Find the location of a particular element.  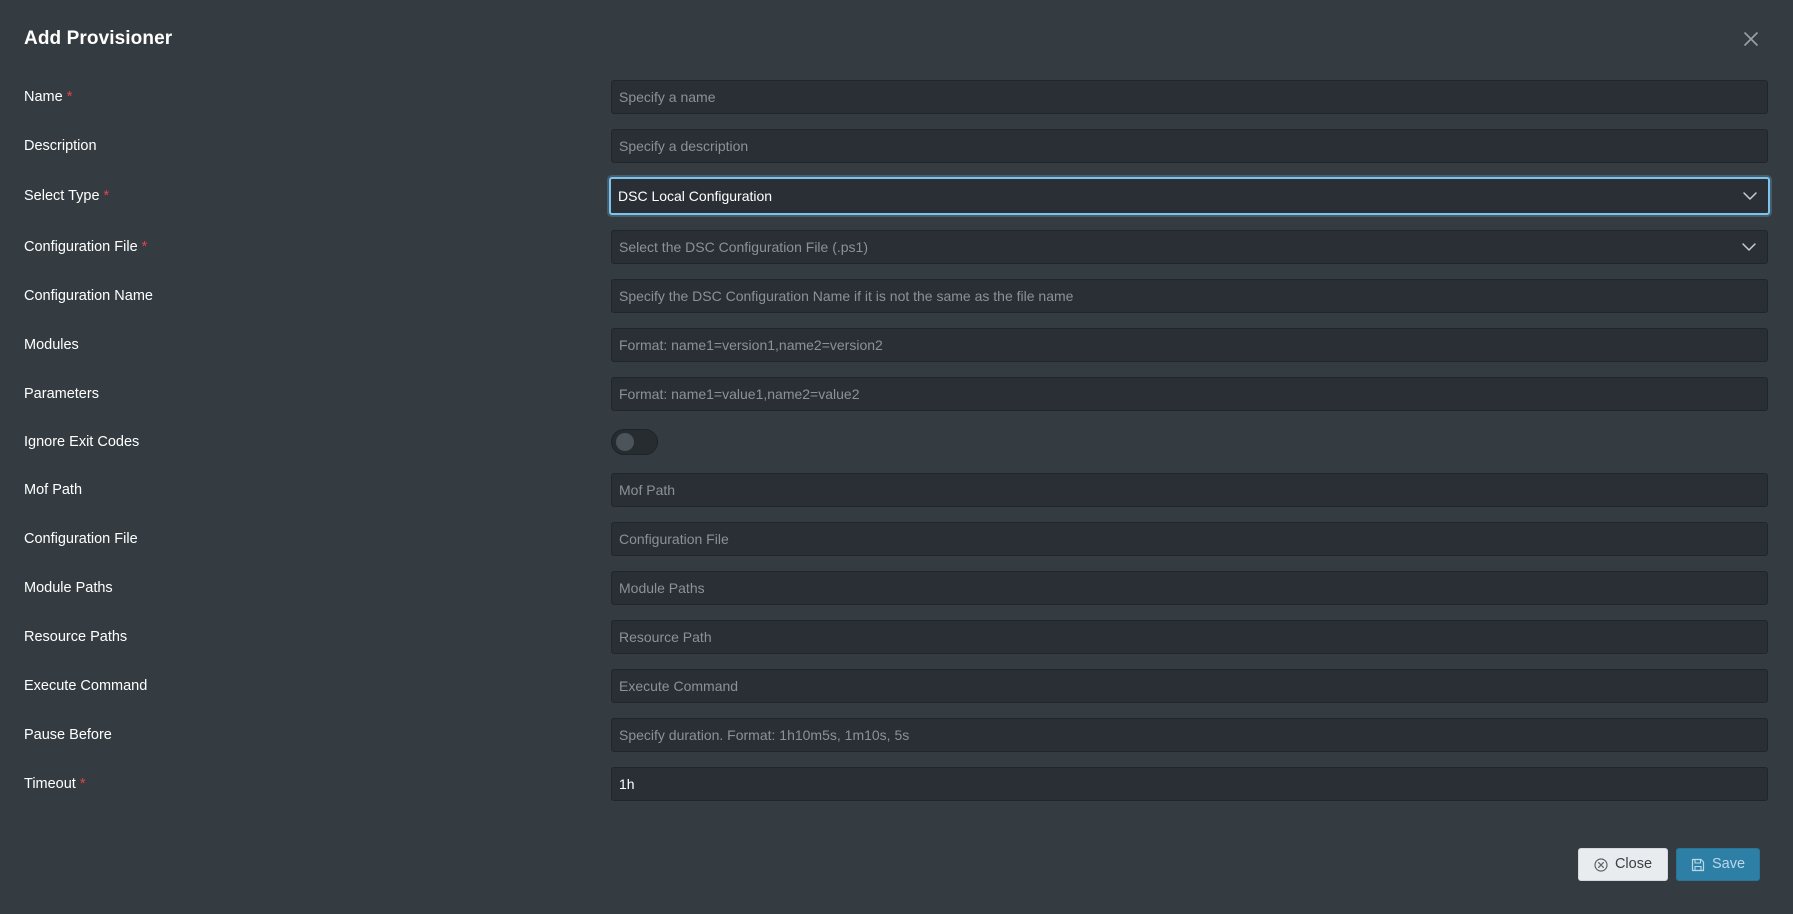

description-row: Description is located at coordinates (896, 146).